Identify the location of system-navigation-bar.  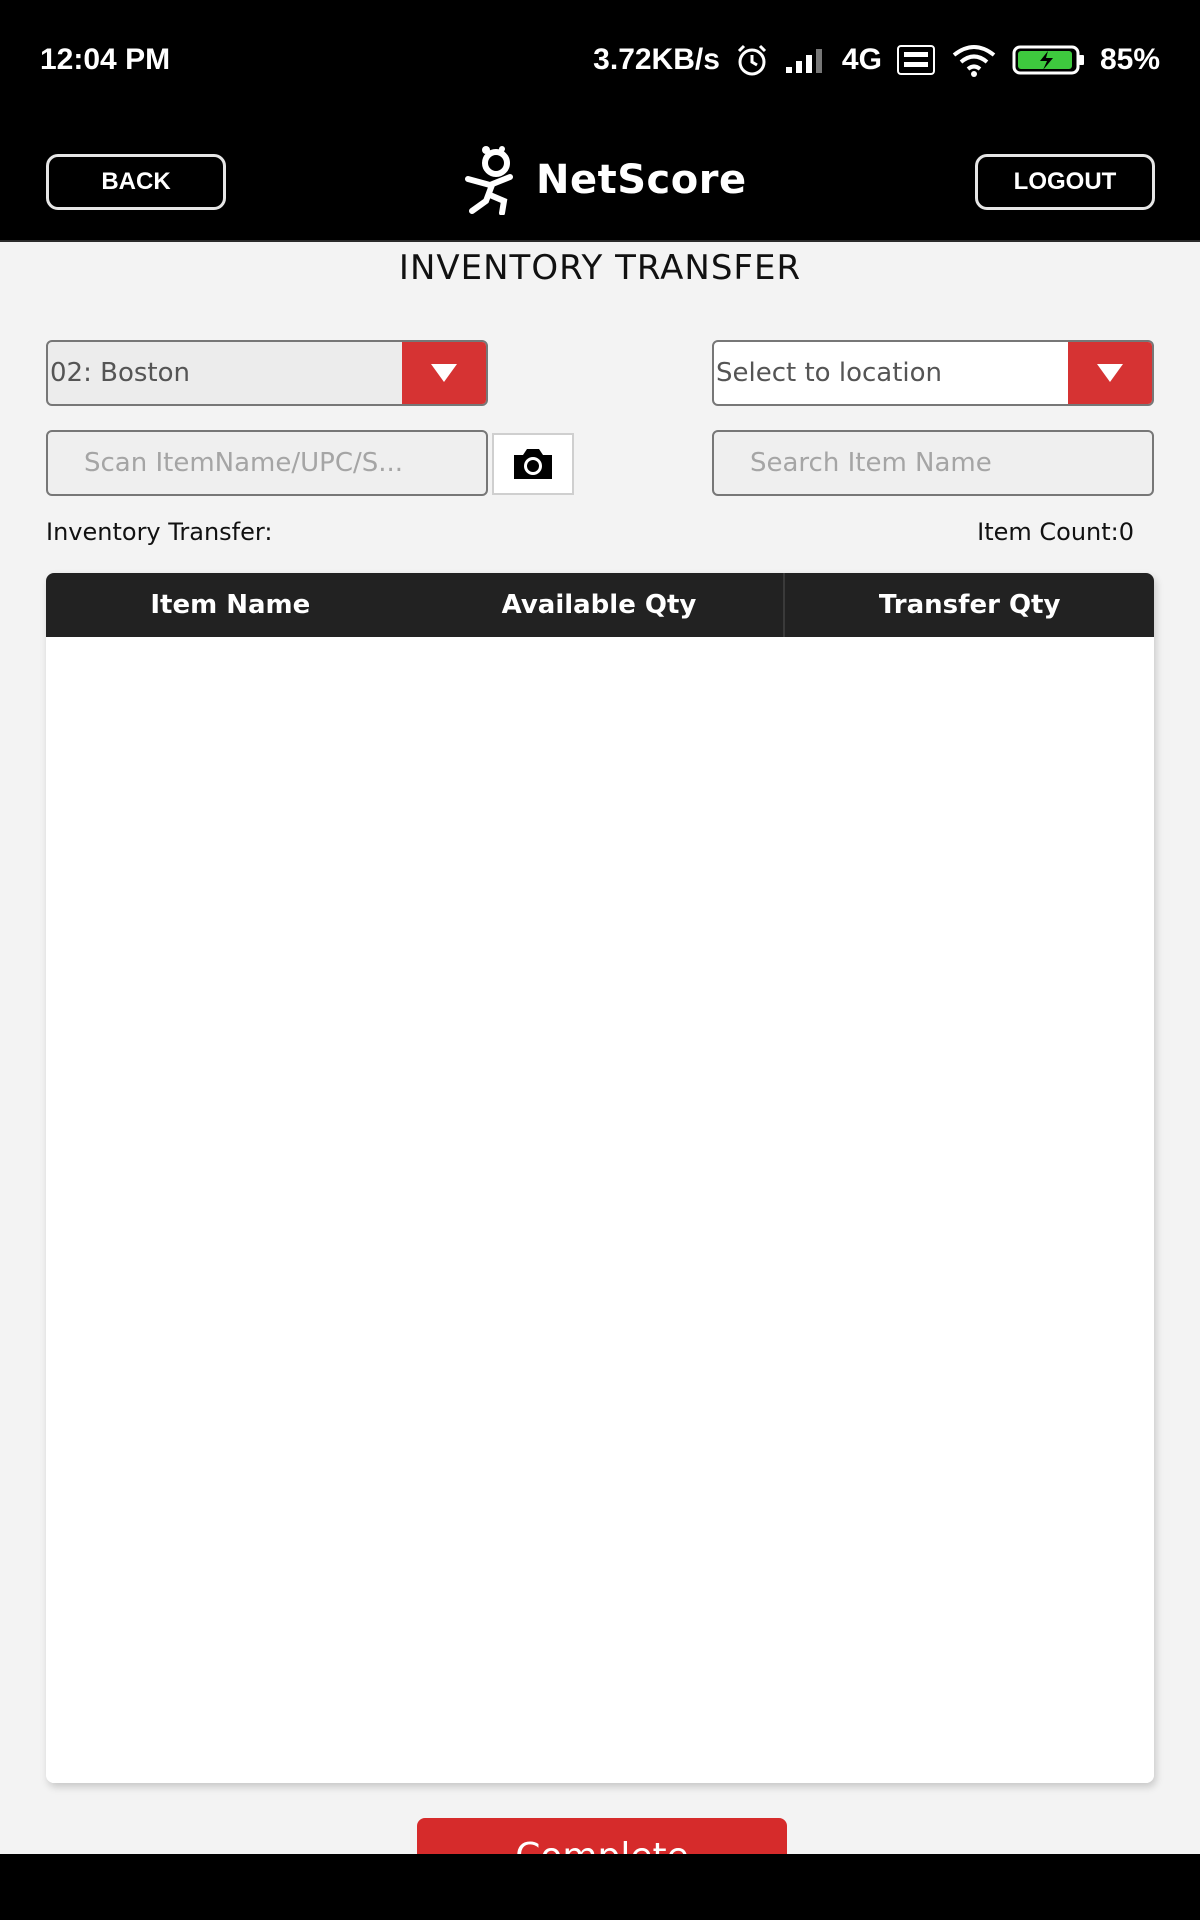
(600, 1887).